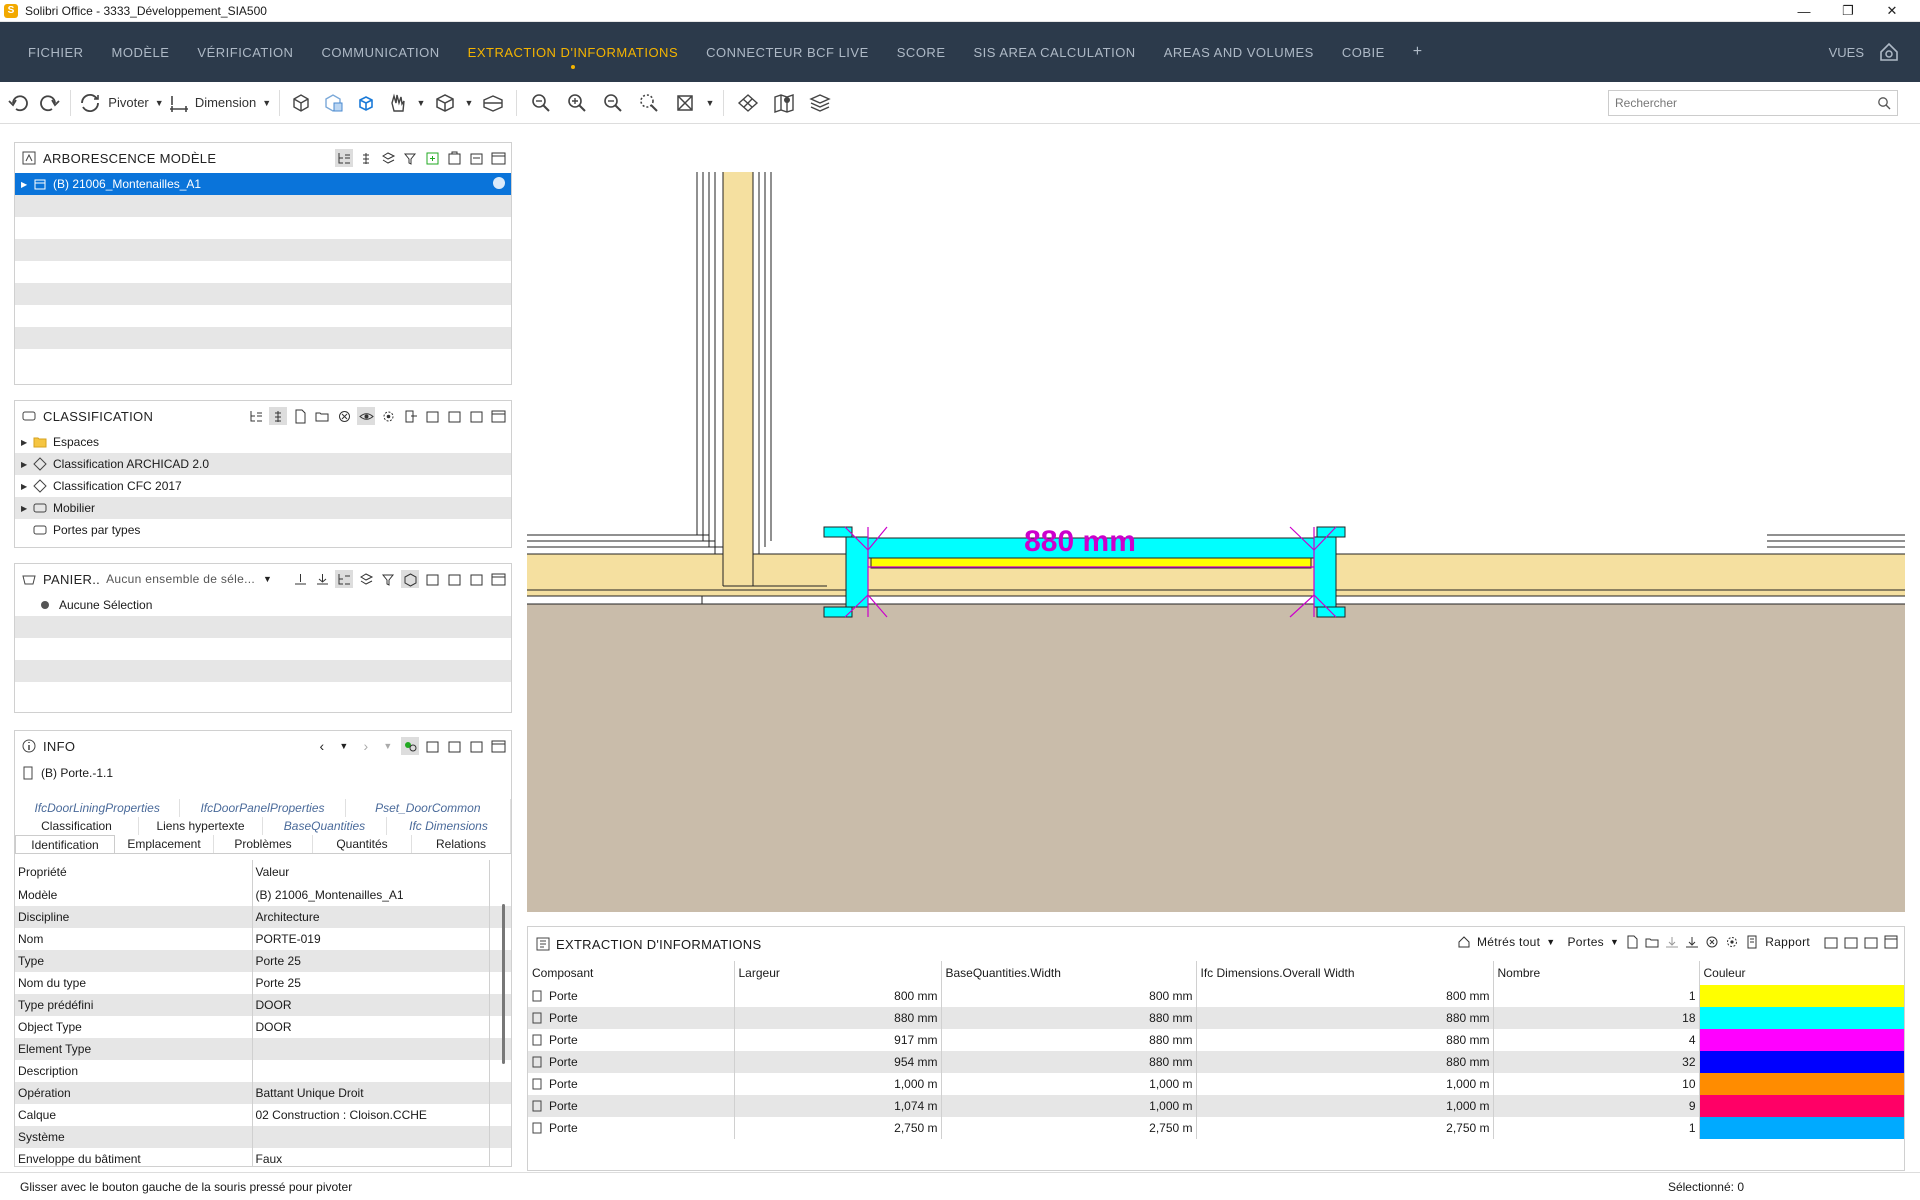 This screenshot has width=1920, height=1200. What do you see at coordinates (302, 103) in the screenshot?
I see `show-all-components-icon` at bounding box center [302, 103].